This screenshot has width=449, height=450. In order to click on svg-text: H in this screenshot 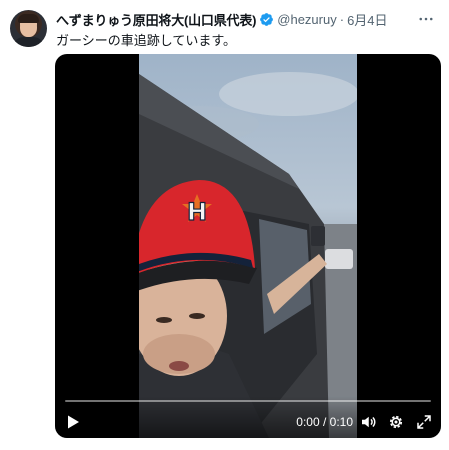, I will do `click(197, 212)`.